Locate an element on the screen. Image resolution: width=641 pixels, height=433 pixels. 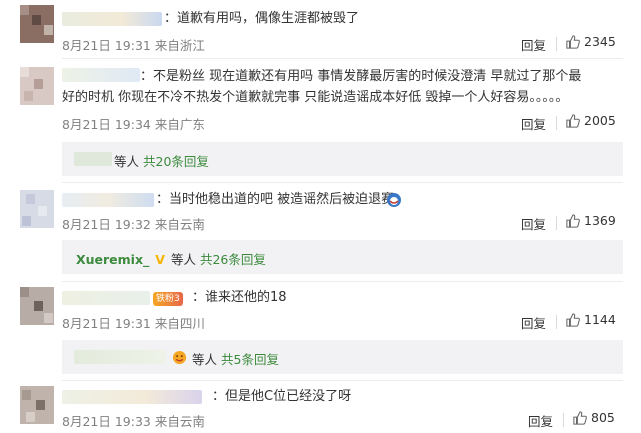
like-button: 2345 is located at coordinates (591, 41).